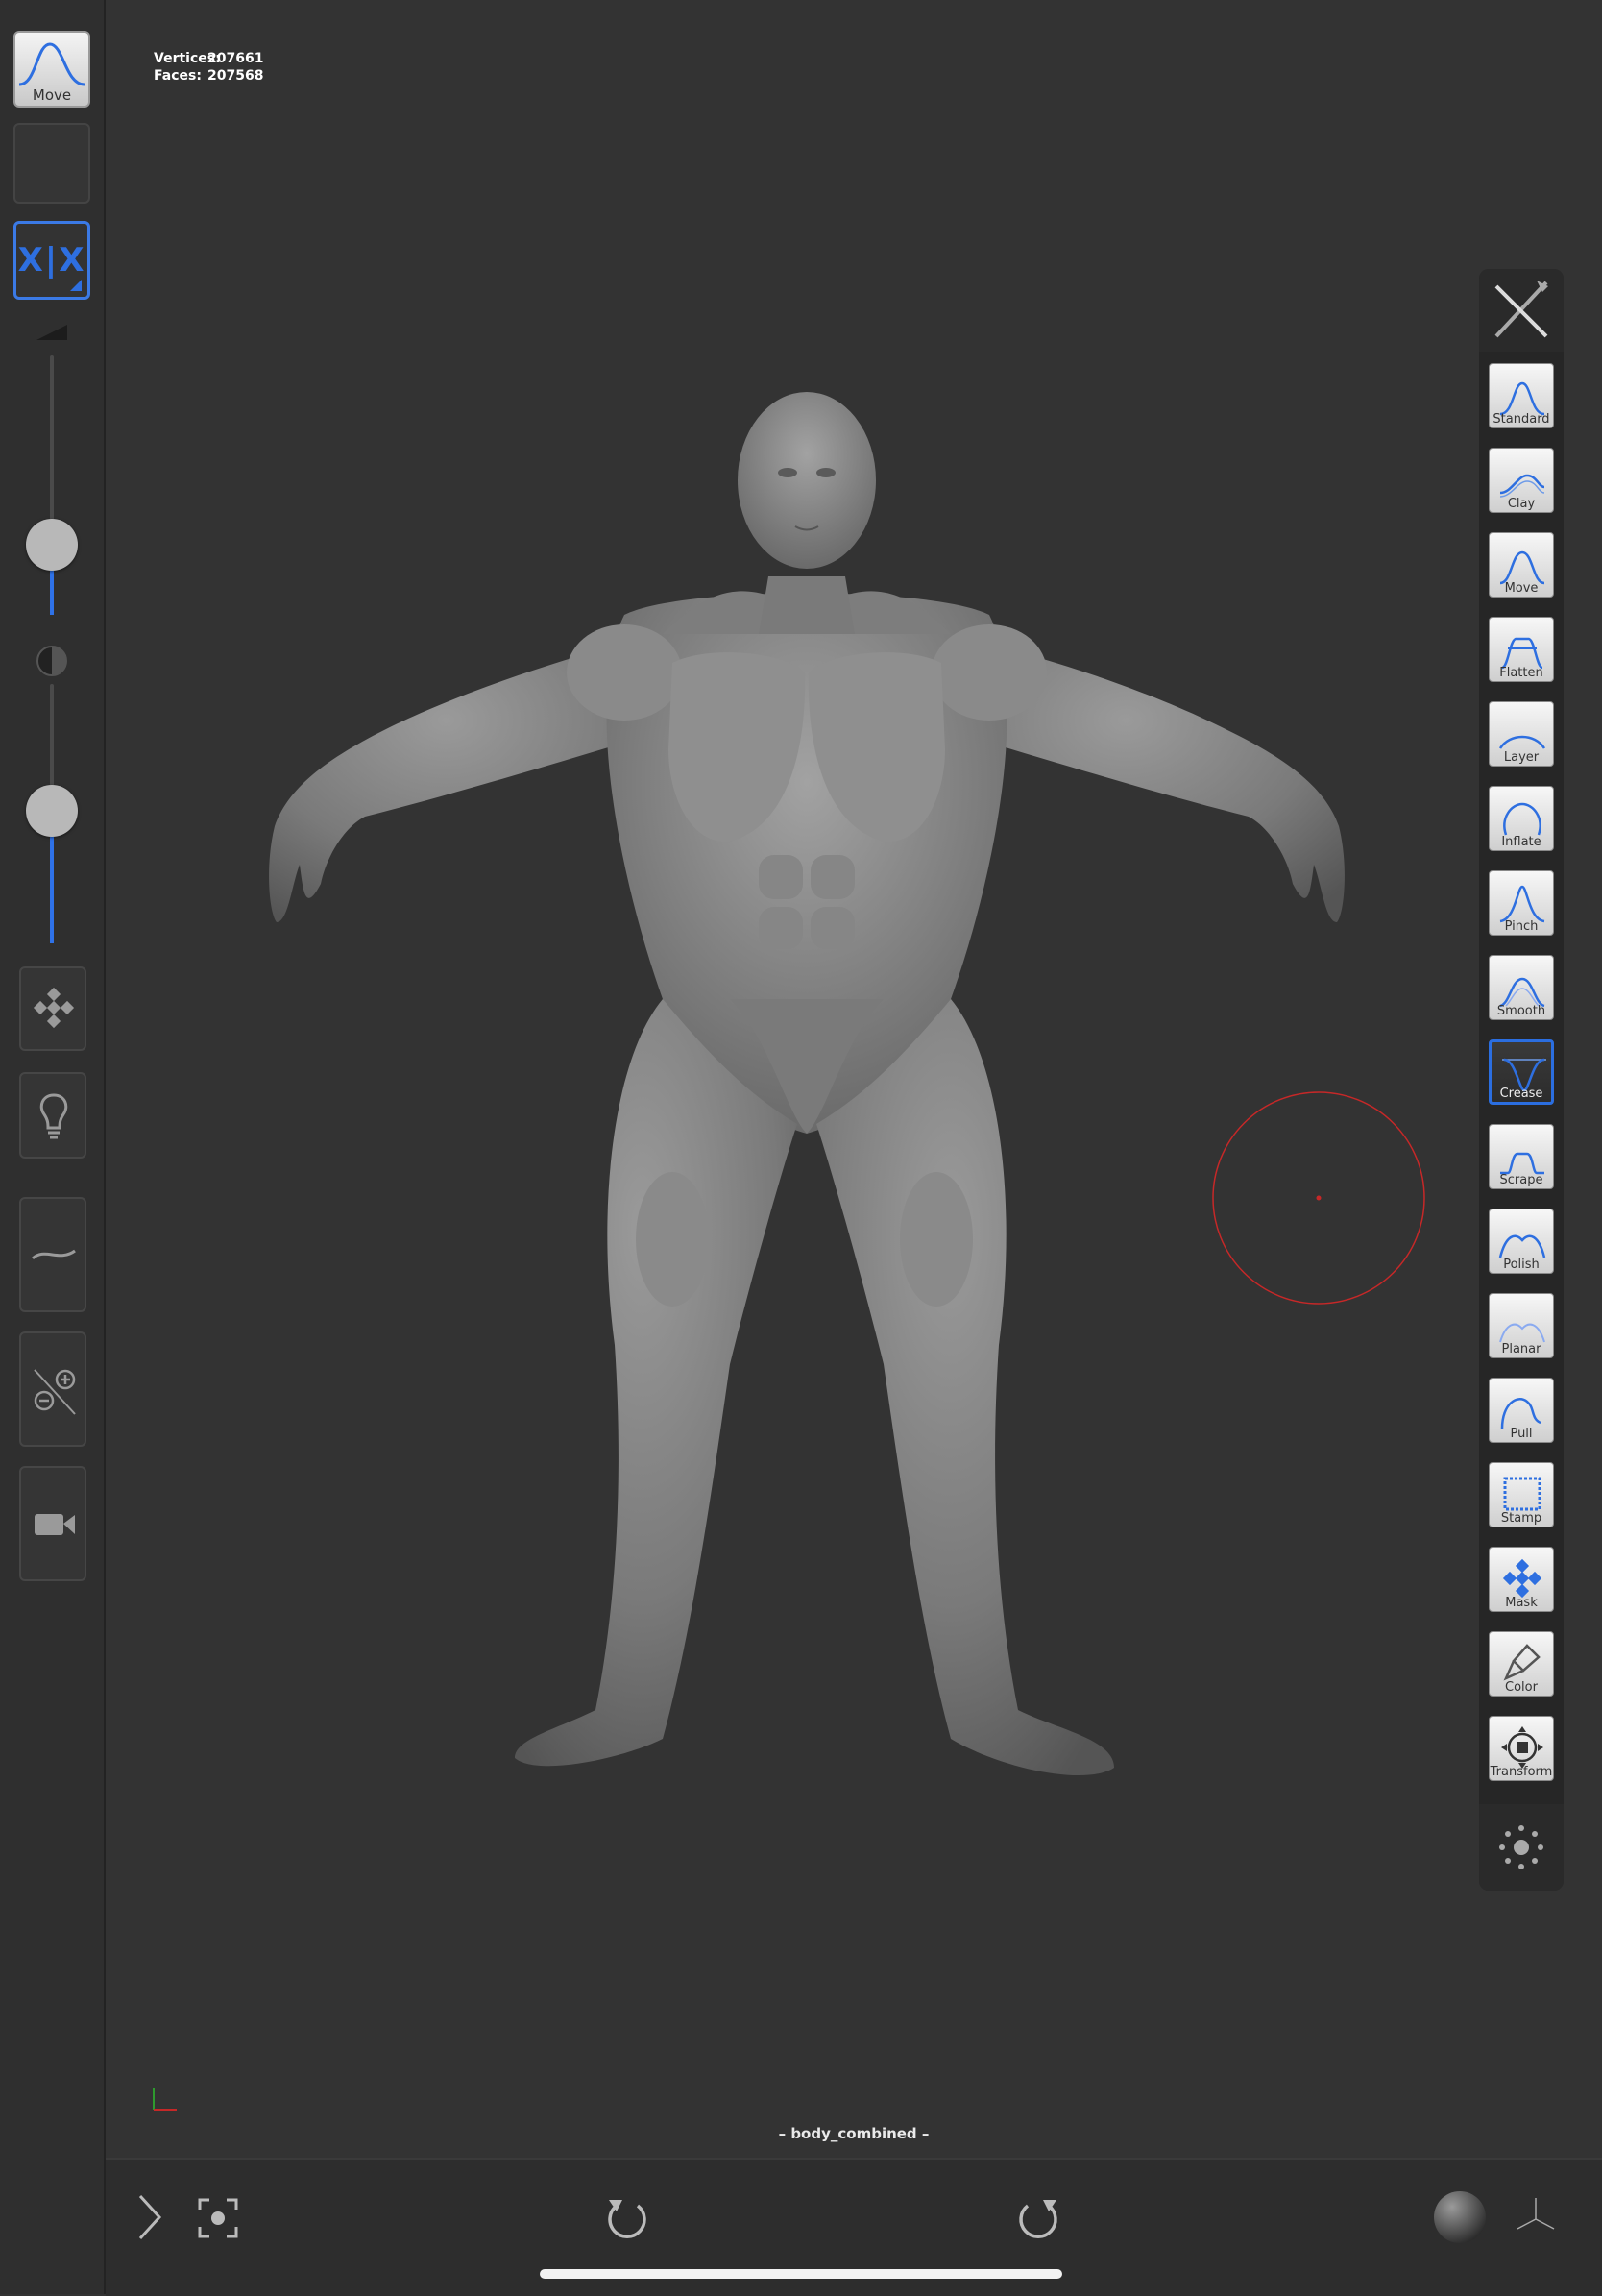 The width and height of the screenshot is (1602, 2296). What do you see at coordinates (52, 811) in the screenshot?
I see `intensity-slider-thumb` at bounding box center [52, 811].